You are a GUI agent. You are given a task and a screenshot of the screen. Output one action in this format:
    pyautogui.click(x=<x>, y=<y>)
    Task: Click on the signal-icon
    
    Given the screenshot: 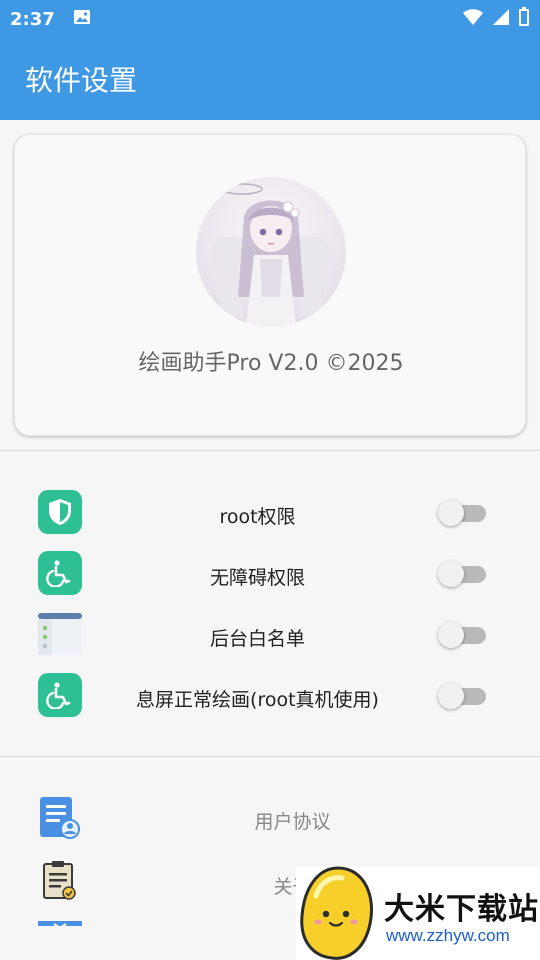 What is the action you would take?
    pyautogui.click(x=501, y=19)
    